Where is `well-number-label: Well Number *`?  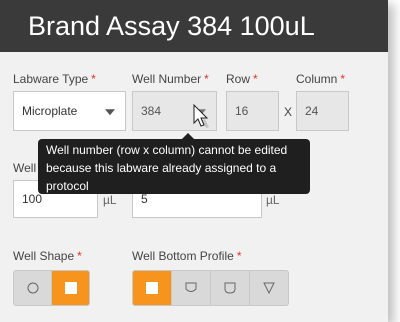 well-number-label: Well Number * is located at coordinates (170, 79).